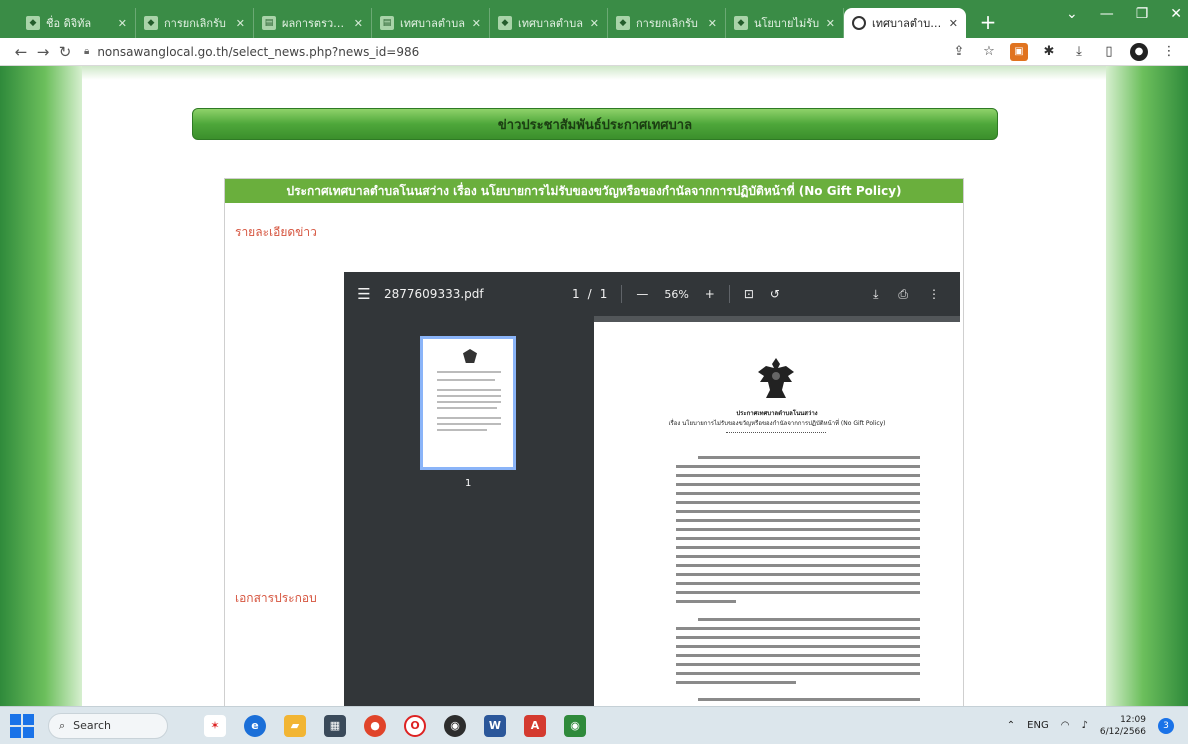 This screenshot has width=1188, height=744. What do you see at coordinates (710, 294) in the screenshot?
I see `zoom-in-icon: +` at bounding box center [710, 294].